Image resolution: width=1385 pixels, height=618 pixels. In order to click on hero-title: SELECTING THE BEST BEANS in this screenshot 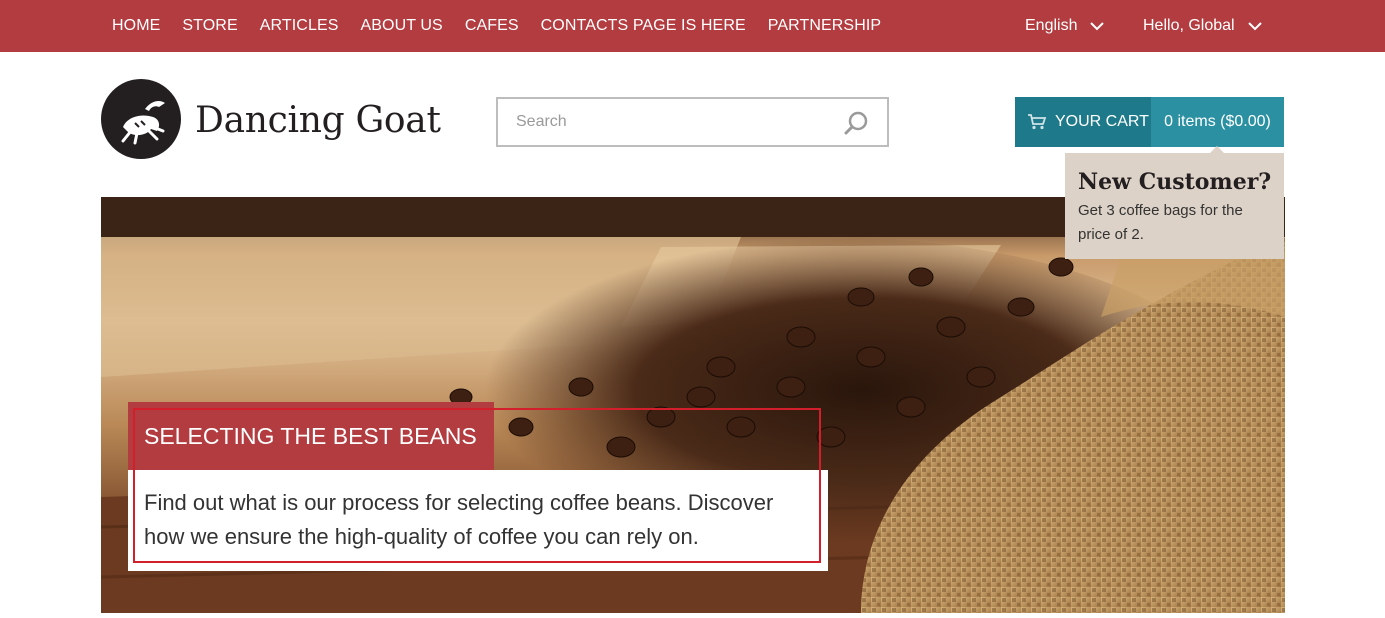, I will do `click(311, 436)`.